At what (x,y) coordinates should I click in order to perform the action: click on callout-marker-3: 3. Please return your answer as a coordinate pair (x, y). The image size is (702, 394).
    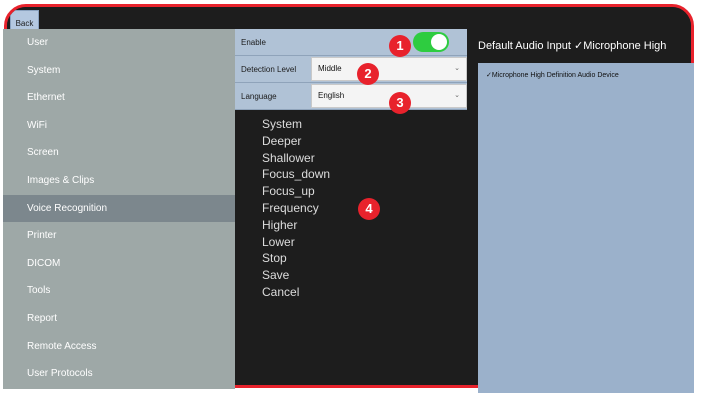
    Looking at the image, I should click on (400, 103).